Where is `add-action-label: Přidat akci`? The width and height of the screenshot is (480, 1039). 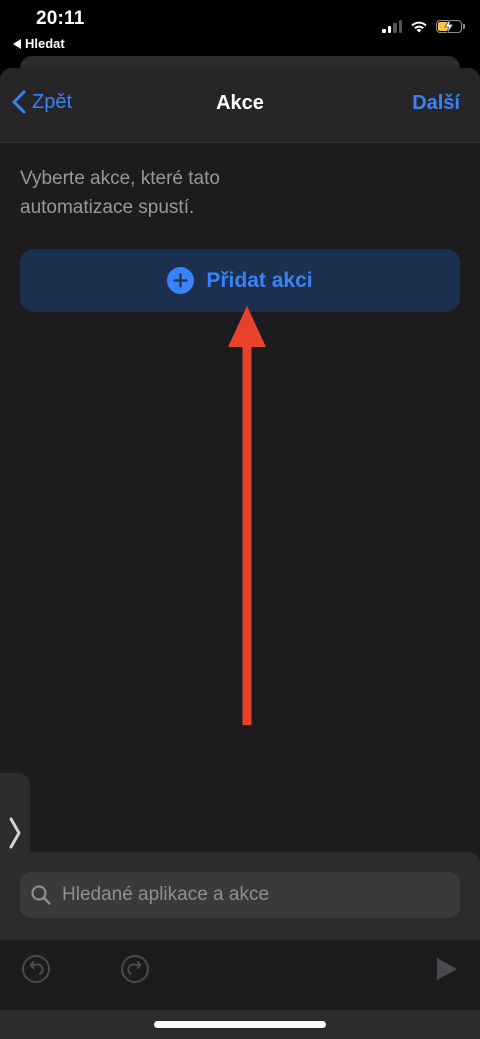 add-action-label: Přidat akci is located at coordinates (259, 280).